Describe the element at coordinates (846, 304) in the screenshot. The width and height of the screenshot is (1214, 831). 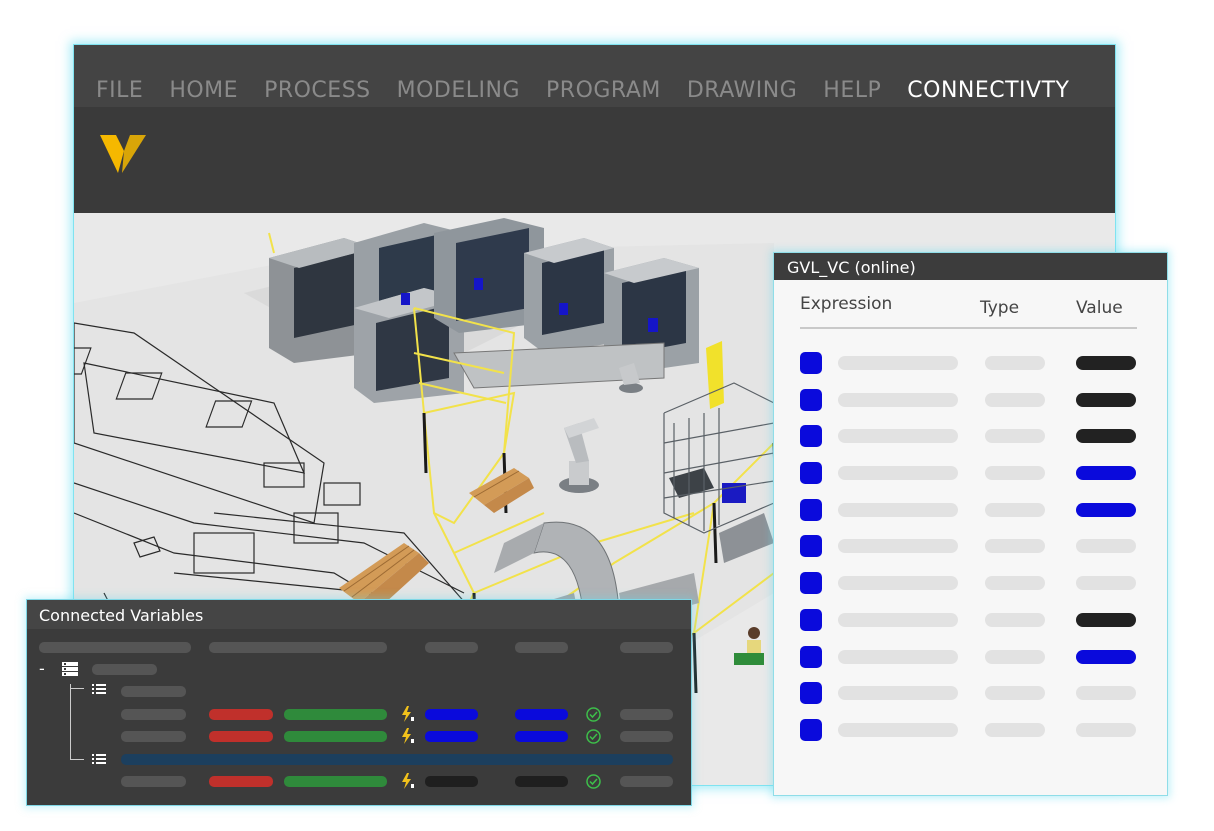
I see `column-expression: Expression` at that location.